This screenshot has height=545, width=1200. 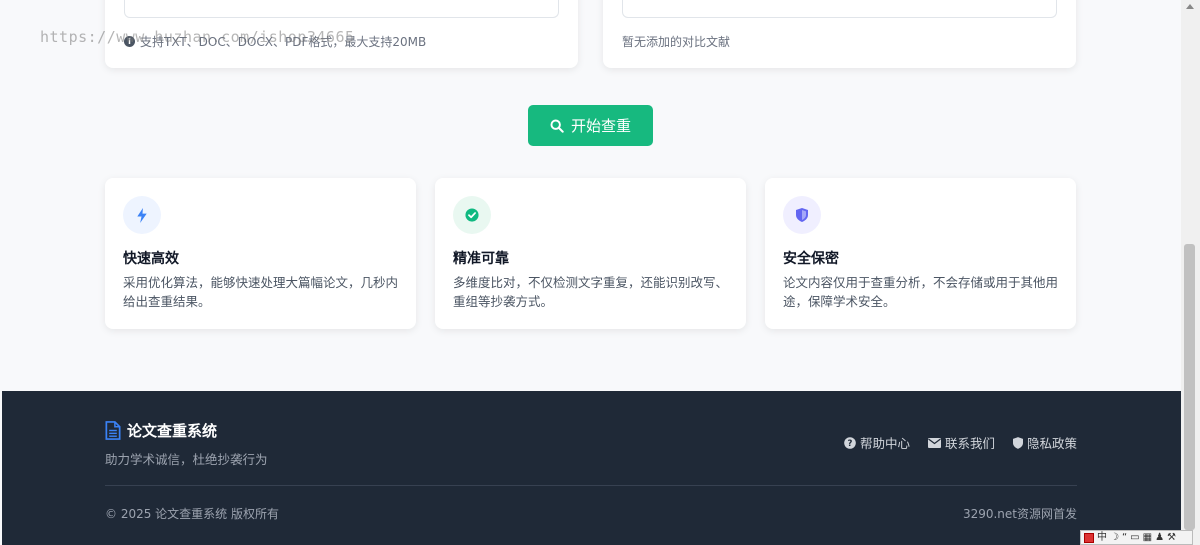 What do you see at coordinates (481, 259) in the screenshot?
I see `feature-title: 精准可靠` at bounding box center [481, 259].